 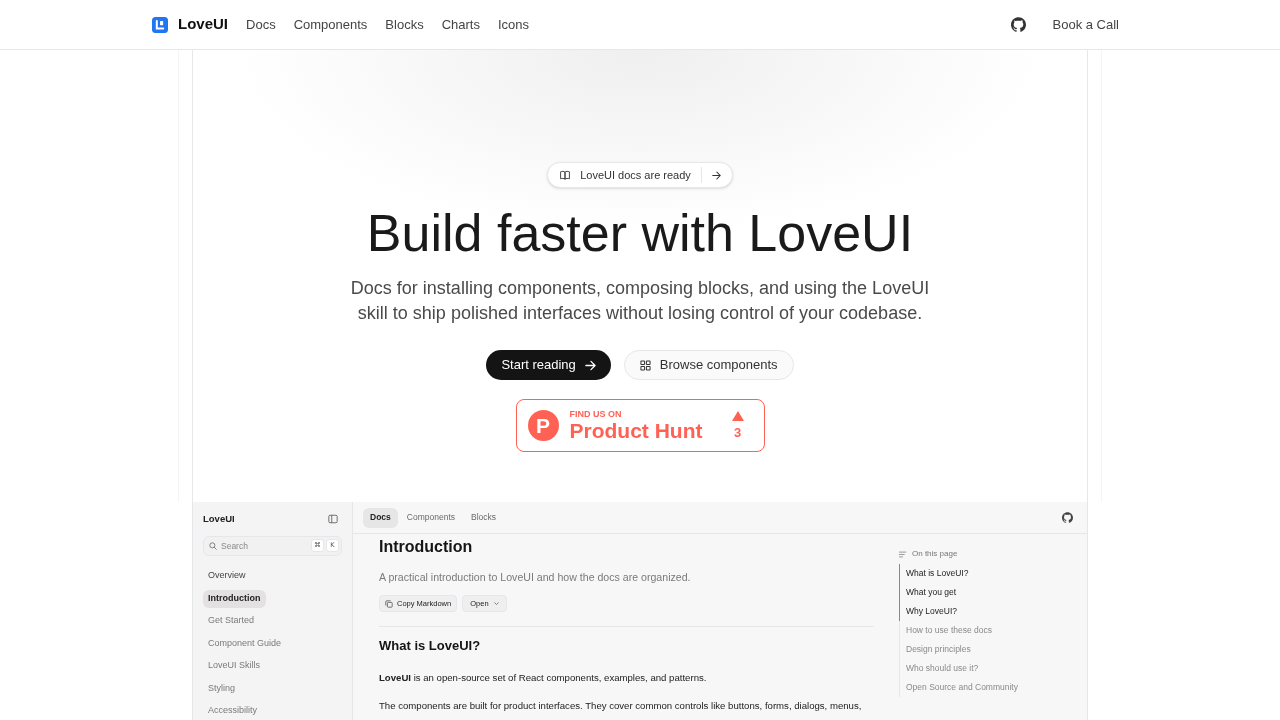 What do you see at coordinates (484, 517) in the screenshot?
I see `preview-tab: Blocks` at bounding box center [484, 517].